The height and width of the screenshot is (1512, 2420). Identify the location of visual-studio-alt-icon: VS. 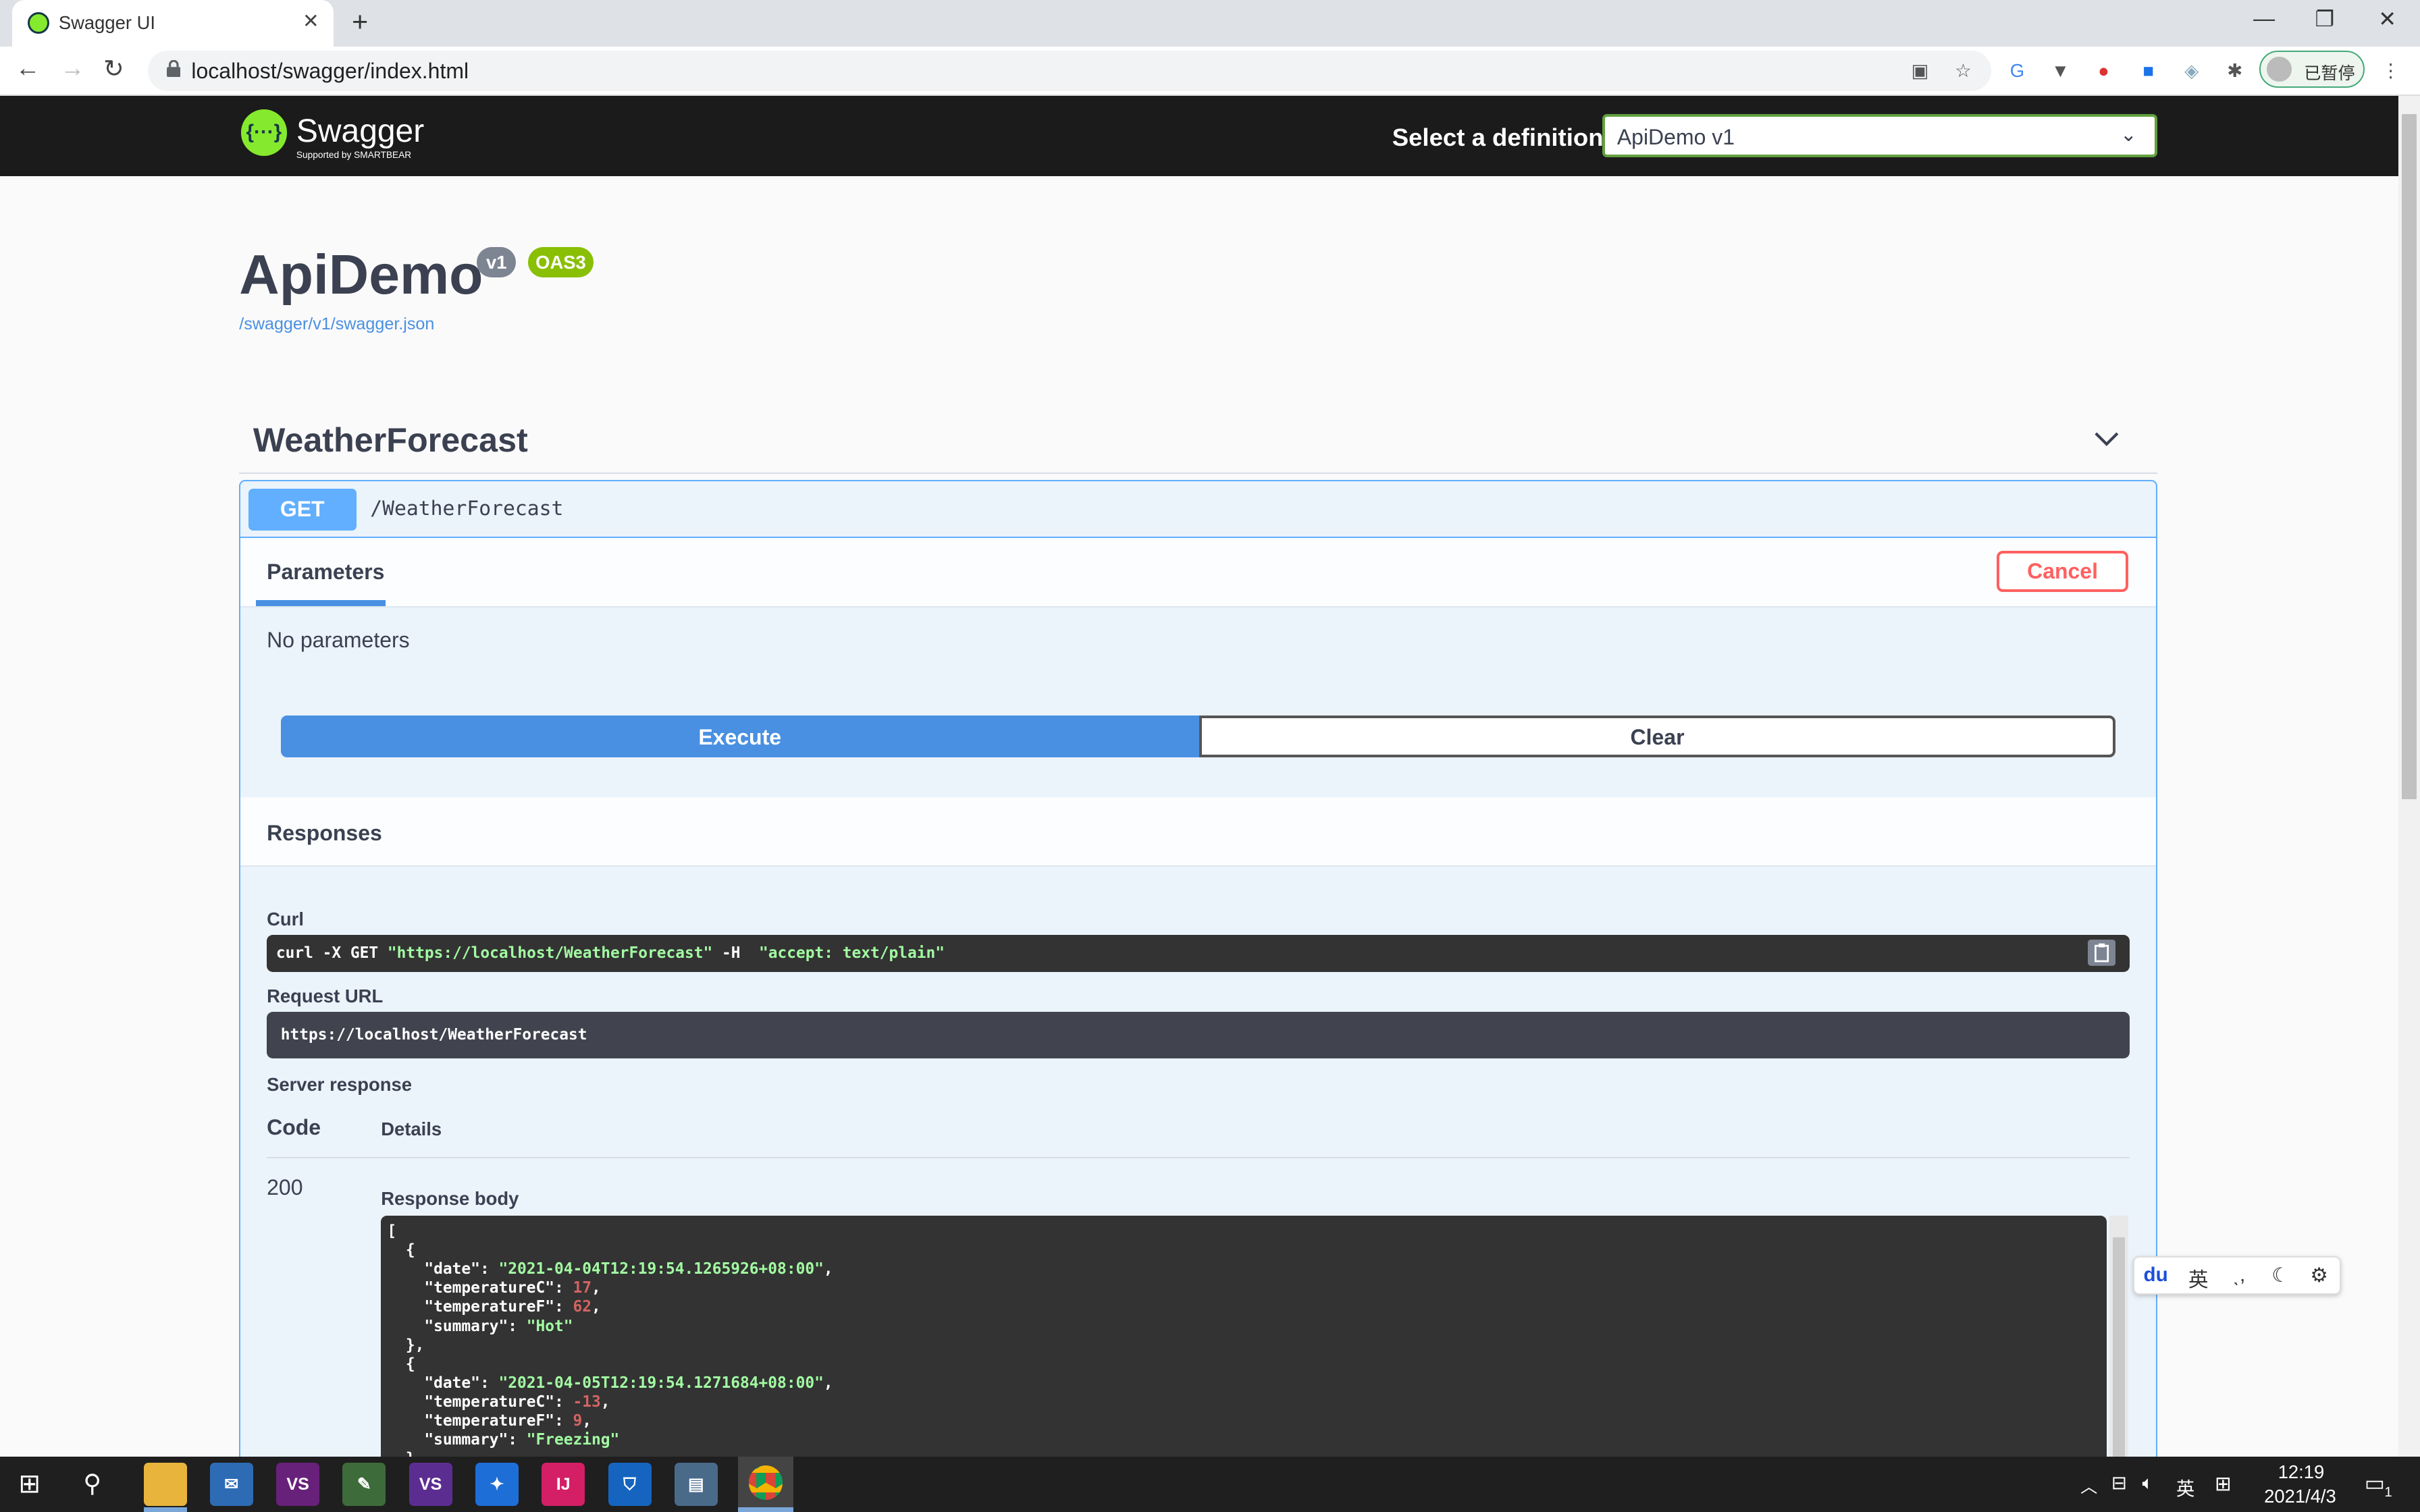
(430, 1484).